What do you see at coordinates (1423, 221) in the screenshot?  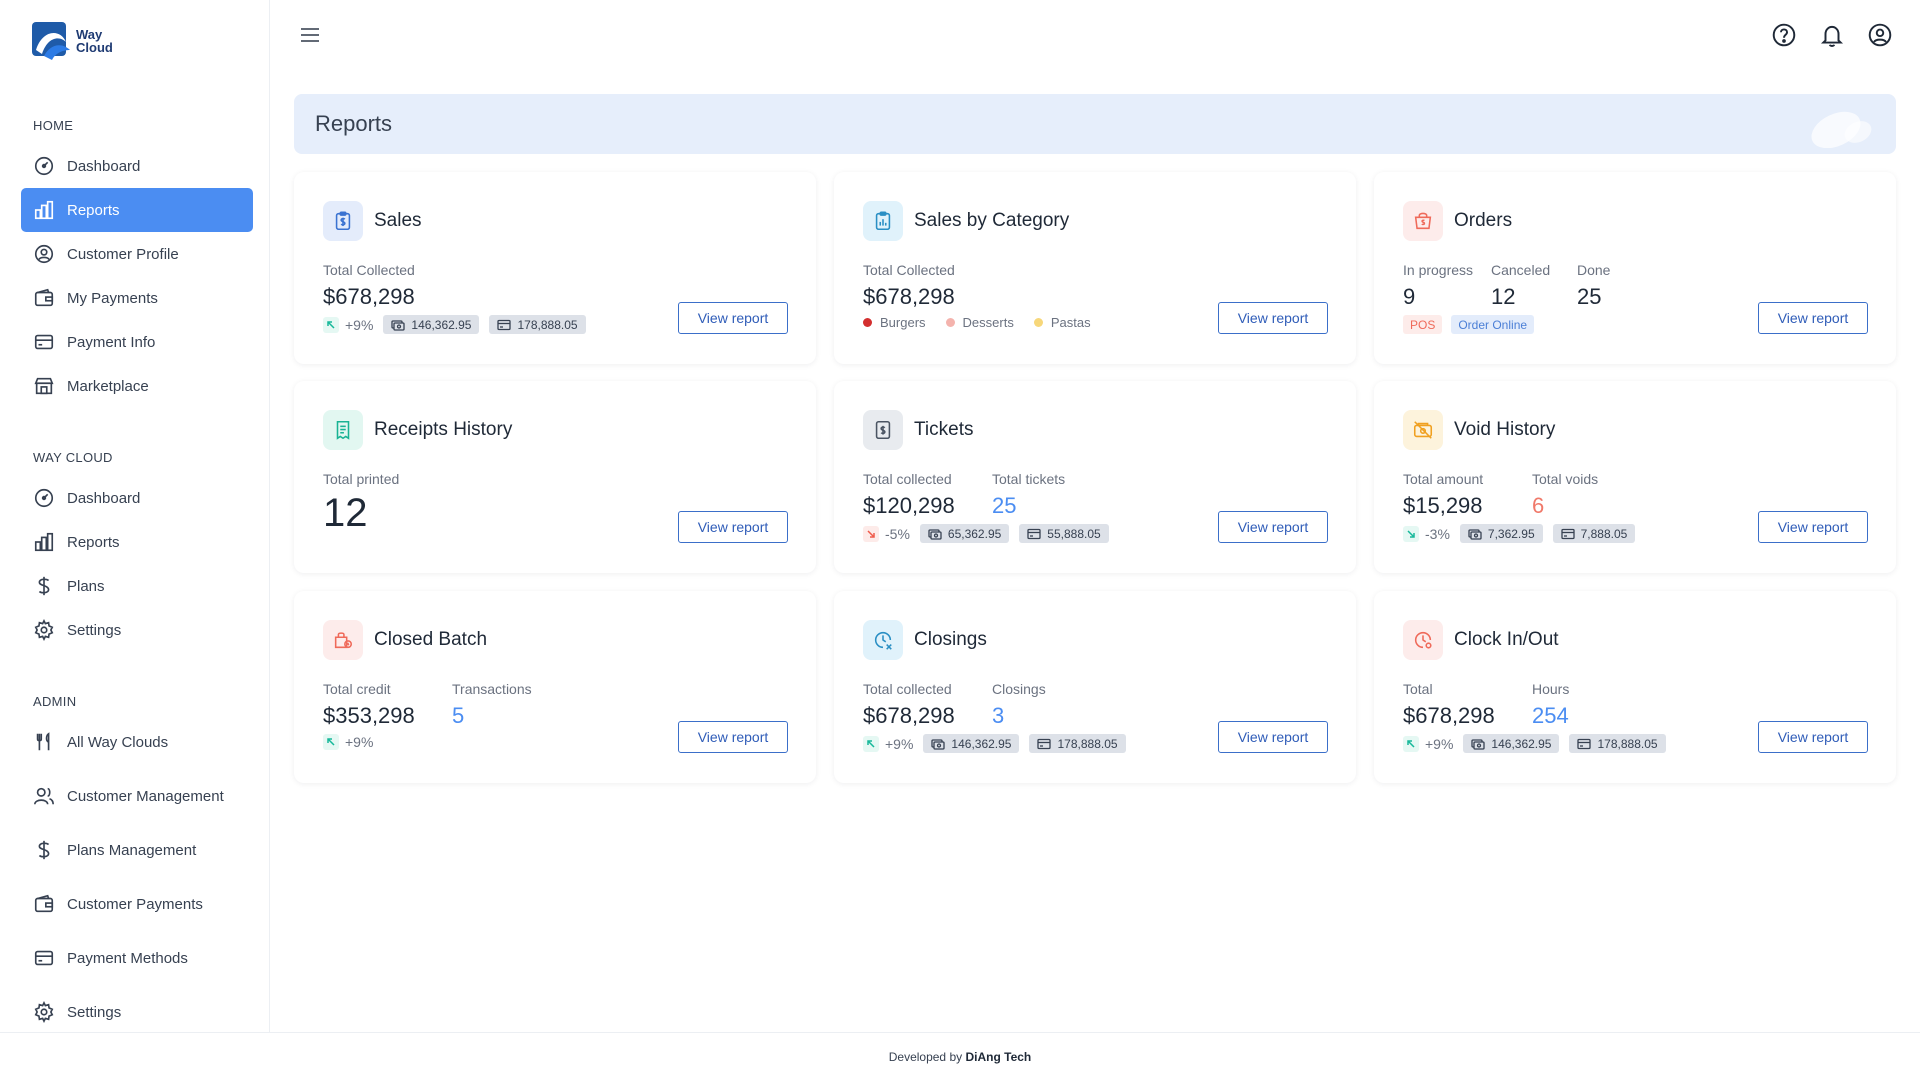 I see `orders-icon` at bounding box center [1423, 221].